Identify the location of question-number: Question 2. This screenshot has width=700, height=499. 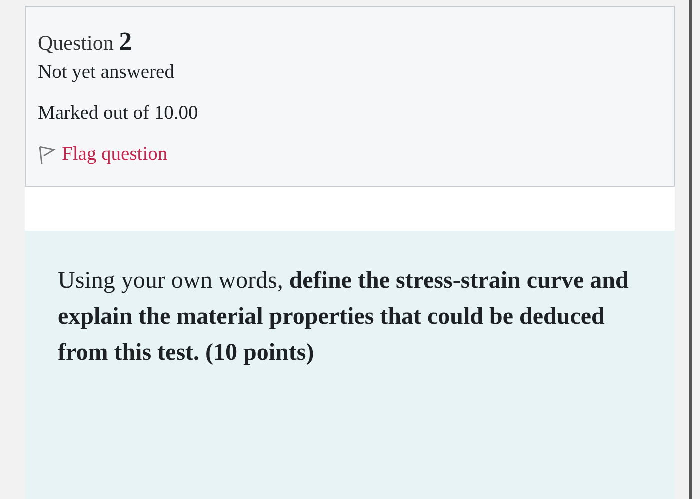
(86, 42).